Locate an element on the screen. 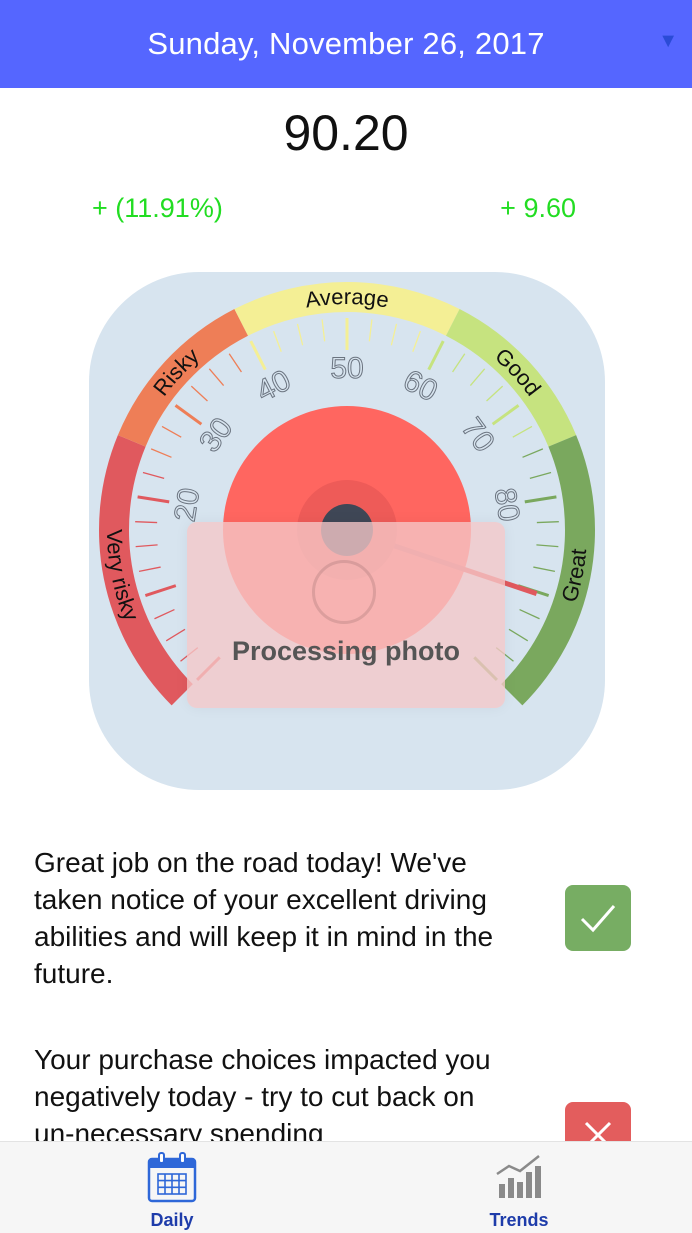  percent-change: + (11.91%) is located at coordinates (157, 208).